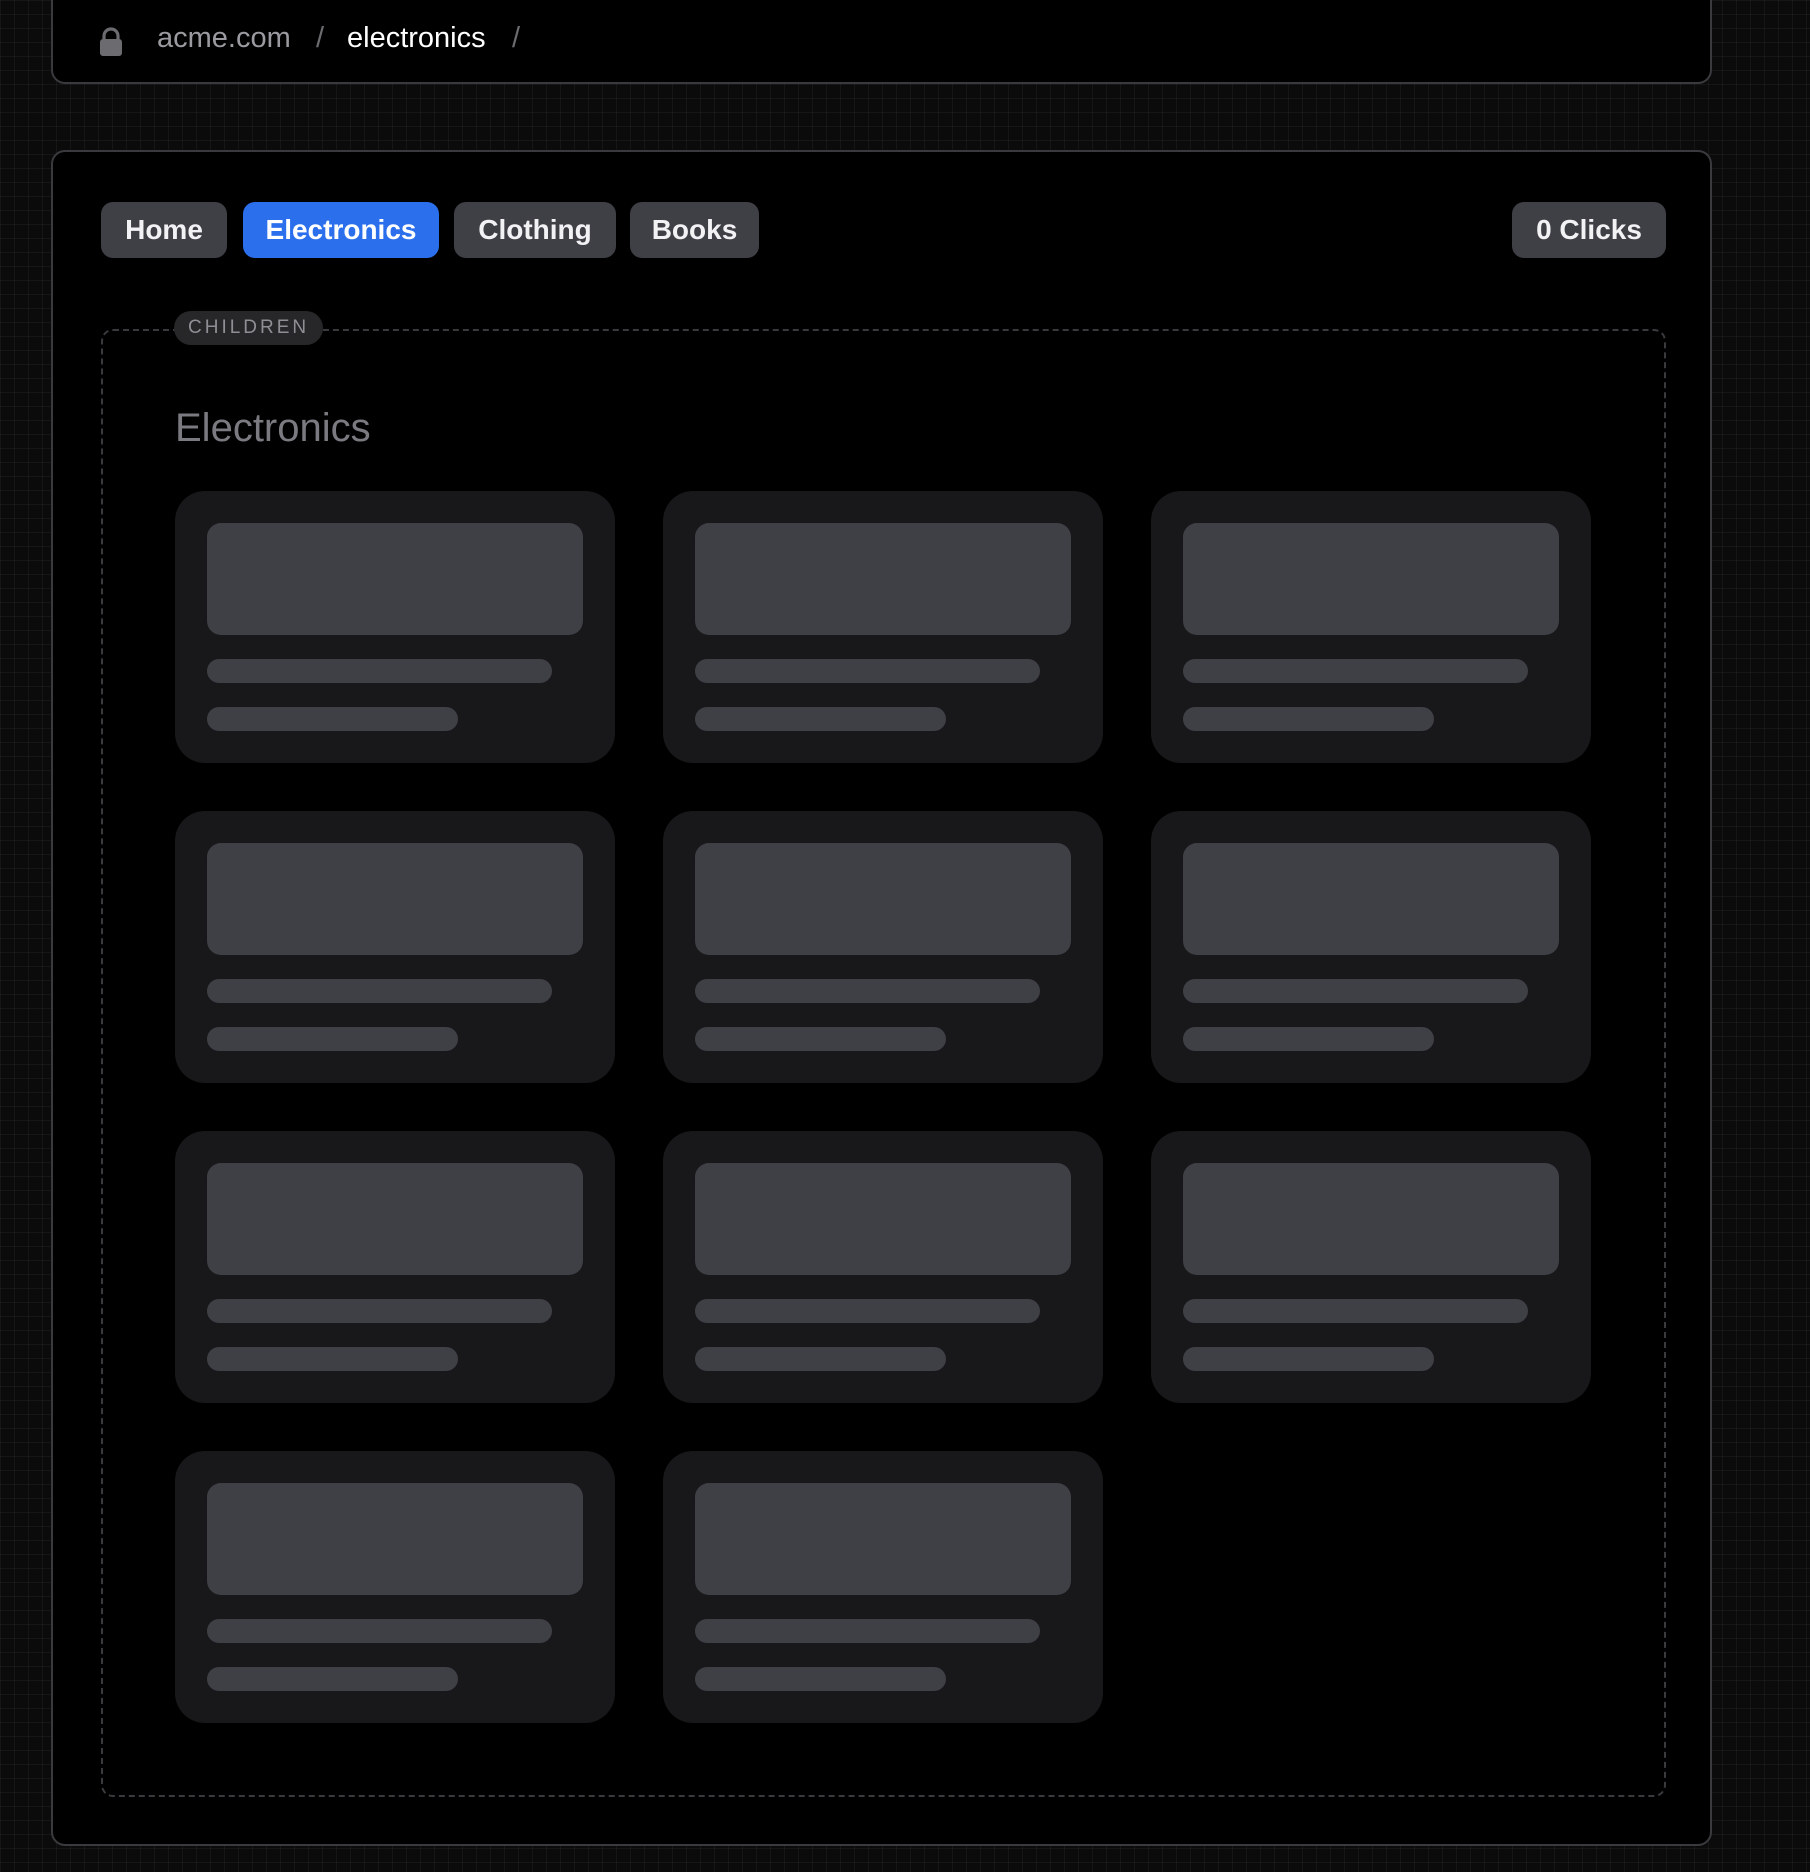  I want to click on address-bar: acme.com / electronics /, so click(881, 42).